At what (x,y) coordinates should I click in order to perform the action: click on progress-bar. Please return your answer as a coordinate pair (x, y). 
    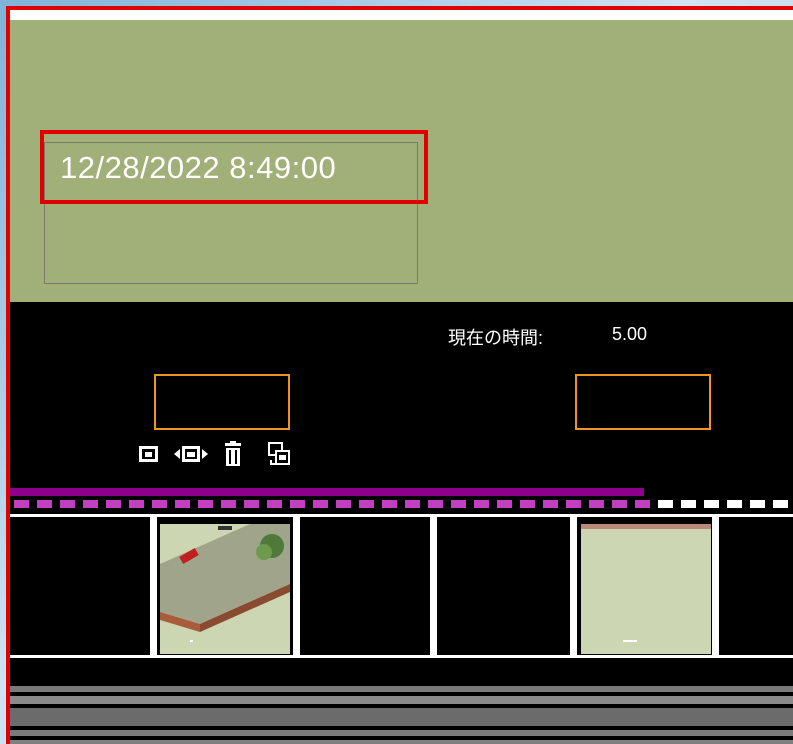
    Looking at the image, I should click on (327, 492).